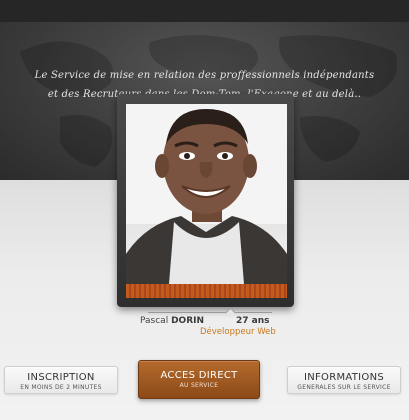 The image size is (409, 420). Describe the element at coordinates (253, 321) in the screenshot. I see `profile-age: 27 ans` at that location.